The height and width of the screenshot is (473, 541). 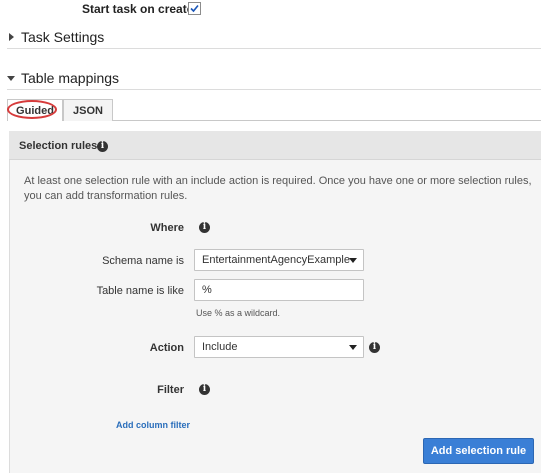 I want to click on table-name-label: Table name is like, so click(x=140, y=291).